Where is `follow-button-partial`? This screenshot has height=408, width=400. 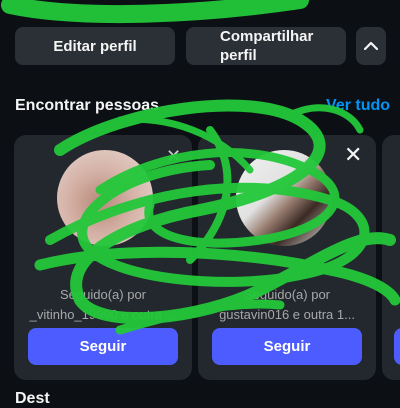
follow-button-partial is located at coordinates (397, 346).